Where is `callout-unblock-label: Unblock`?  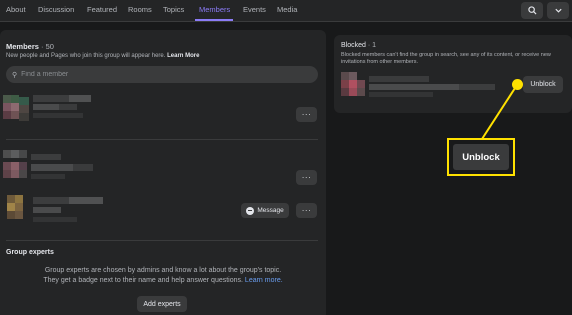
callout-unblock-label: Unblock is located at coordinates (481, 157).